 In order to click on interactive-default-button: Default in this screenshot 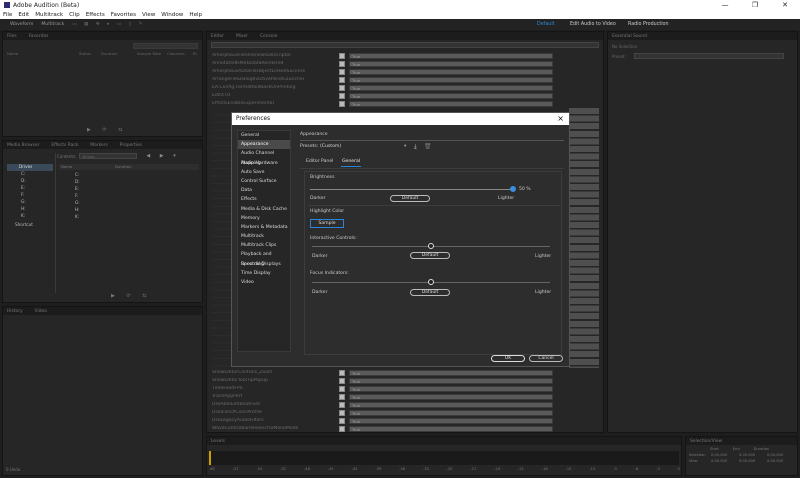, I will do `click(430, 255)`.